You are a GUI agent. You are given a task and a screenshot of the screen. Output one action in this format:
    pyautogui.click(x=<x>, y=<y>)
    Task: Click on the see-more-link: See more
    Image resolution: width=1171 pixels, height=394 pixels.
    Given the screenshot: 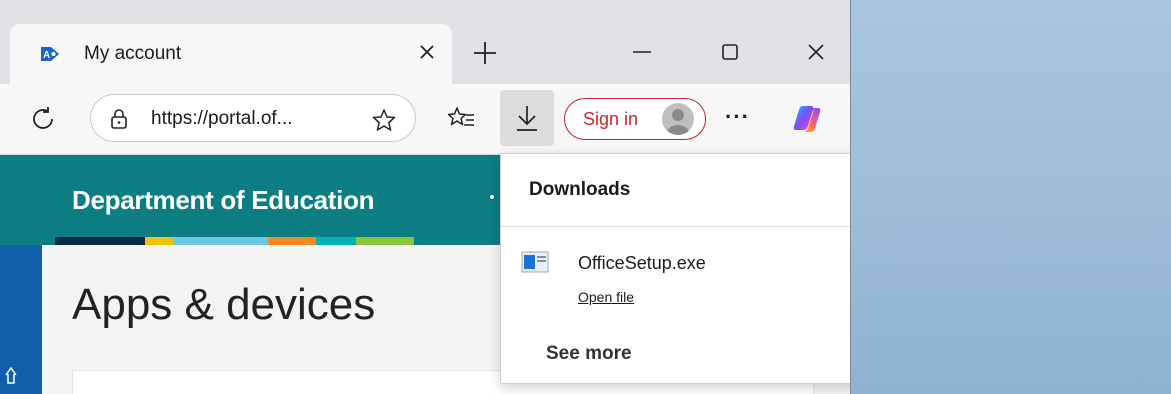 What is the action you would take?
    pyautogui.click(x=589, y=354)
    